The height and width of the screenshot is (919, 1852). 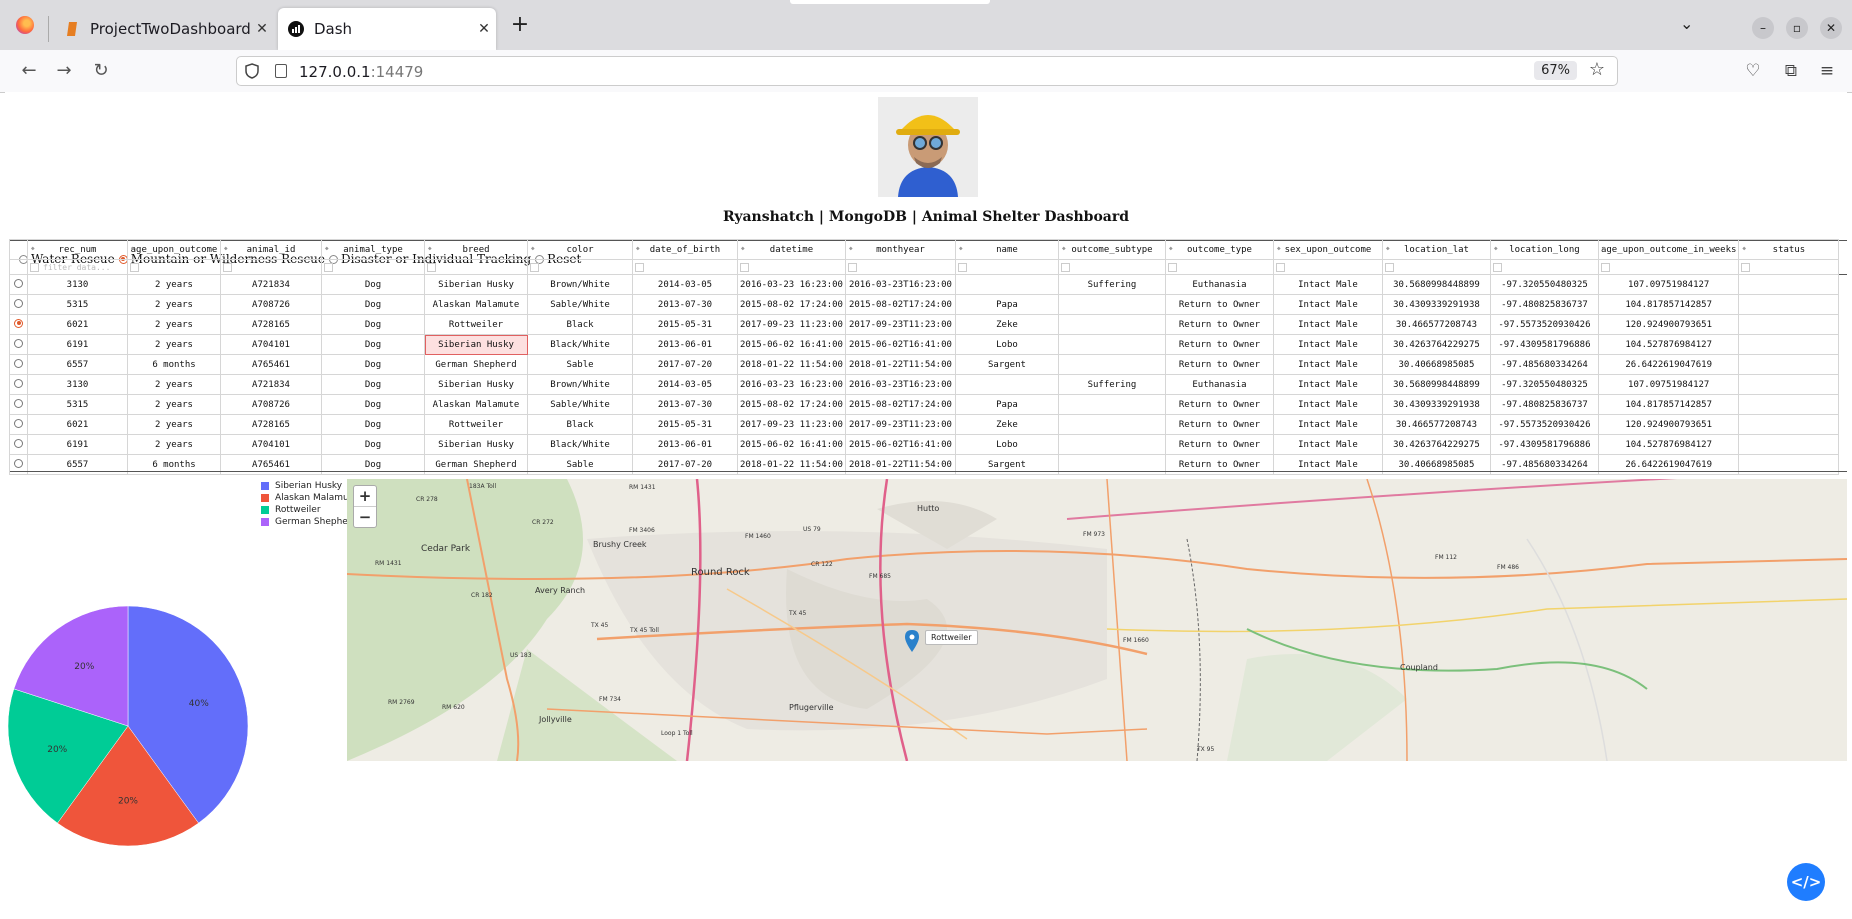 I want to click on cell-location-lat: 30.5680998448899, so click(x=1436, y=384).